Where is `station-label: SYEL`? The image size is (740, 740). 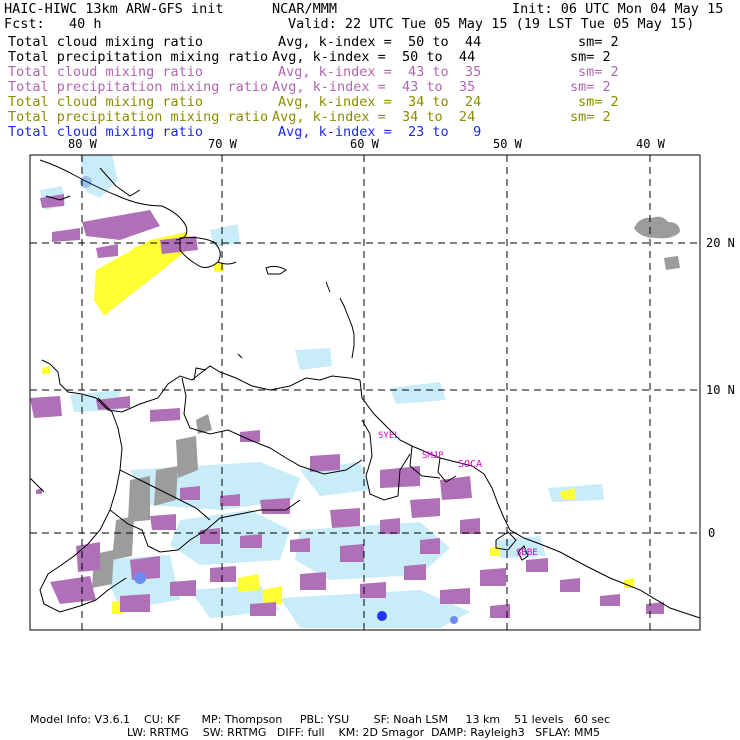 station-label: SYEL is located at coordinates (389, 436).